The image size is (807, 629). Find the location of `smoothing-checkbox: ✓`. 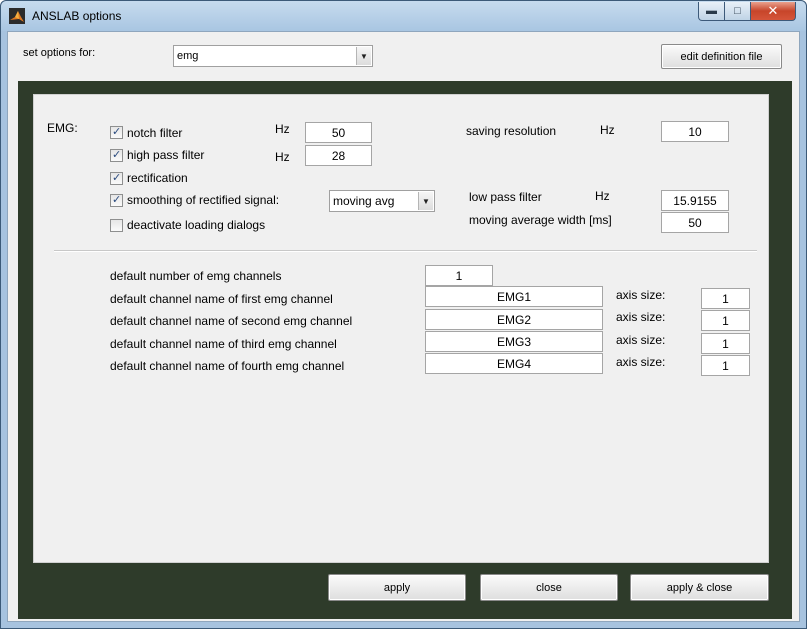

smoothing-checkbox: ✓ is located at coordinates (116, 200).